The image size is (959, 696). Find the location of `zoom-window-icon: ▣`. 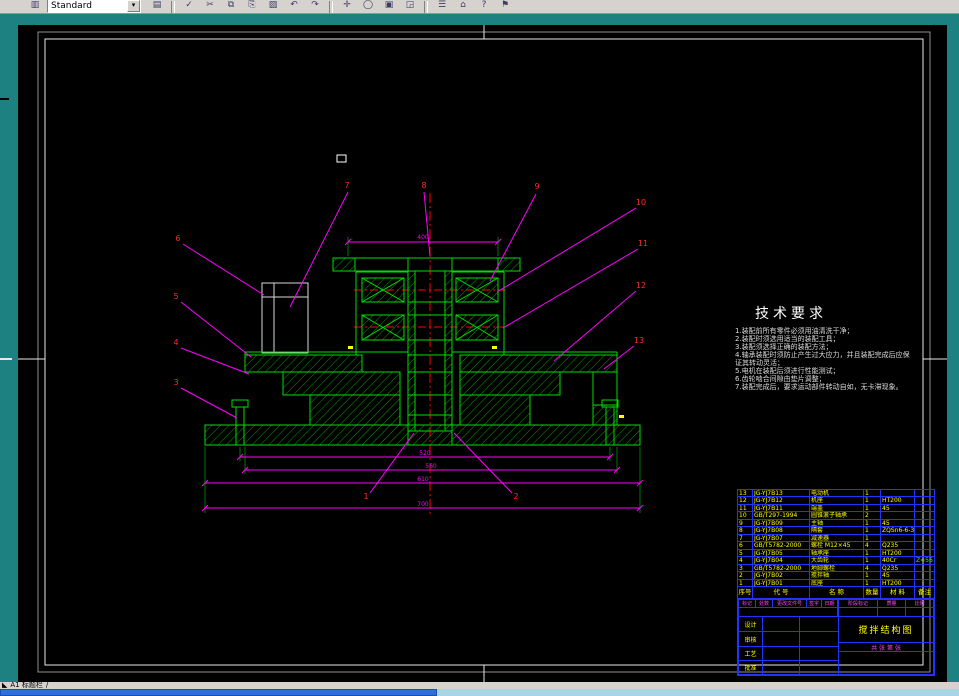

zoom-window-icon: ▣ is located at coordinates (389, 6).